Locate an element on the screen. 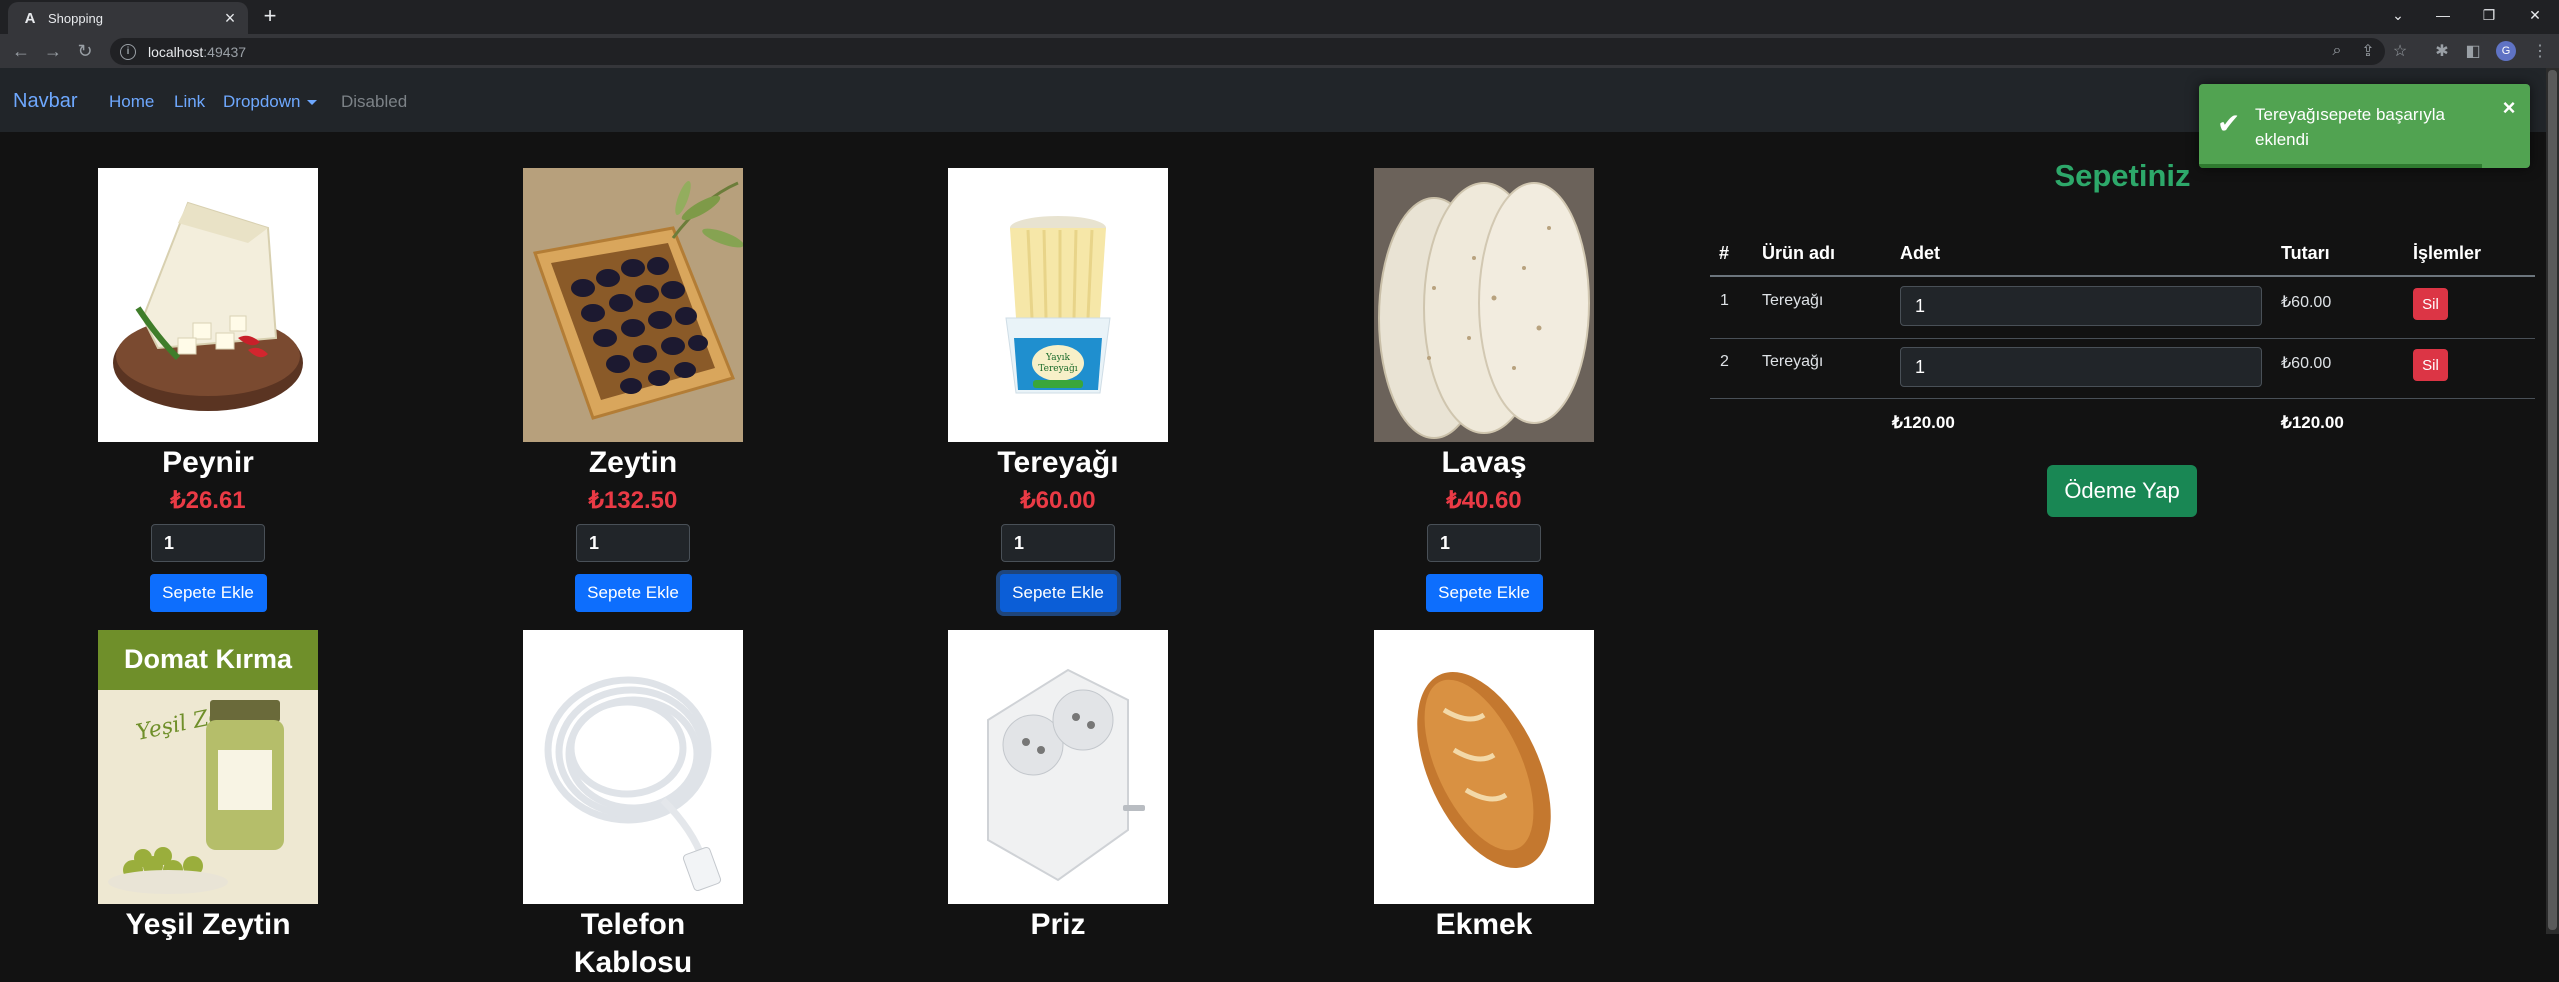  reload-icon: ↻ is located at coordinates (85, 51).